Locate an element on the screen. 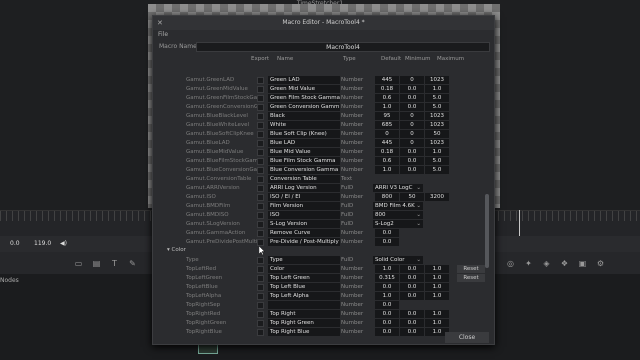 The width and height of the screenshot is (640, 360). tool-icon-r4: ❖ is located at coordinates (564, 263).